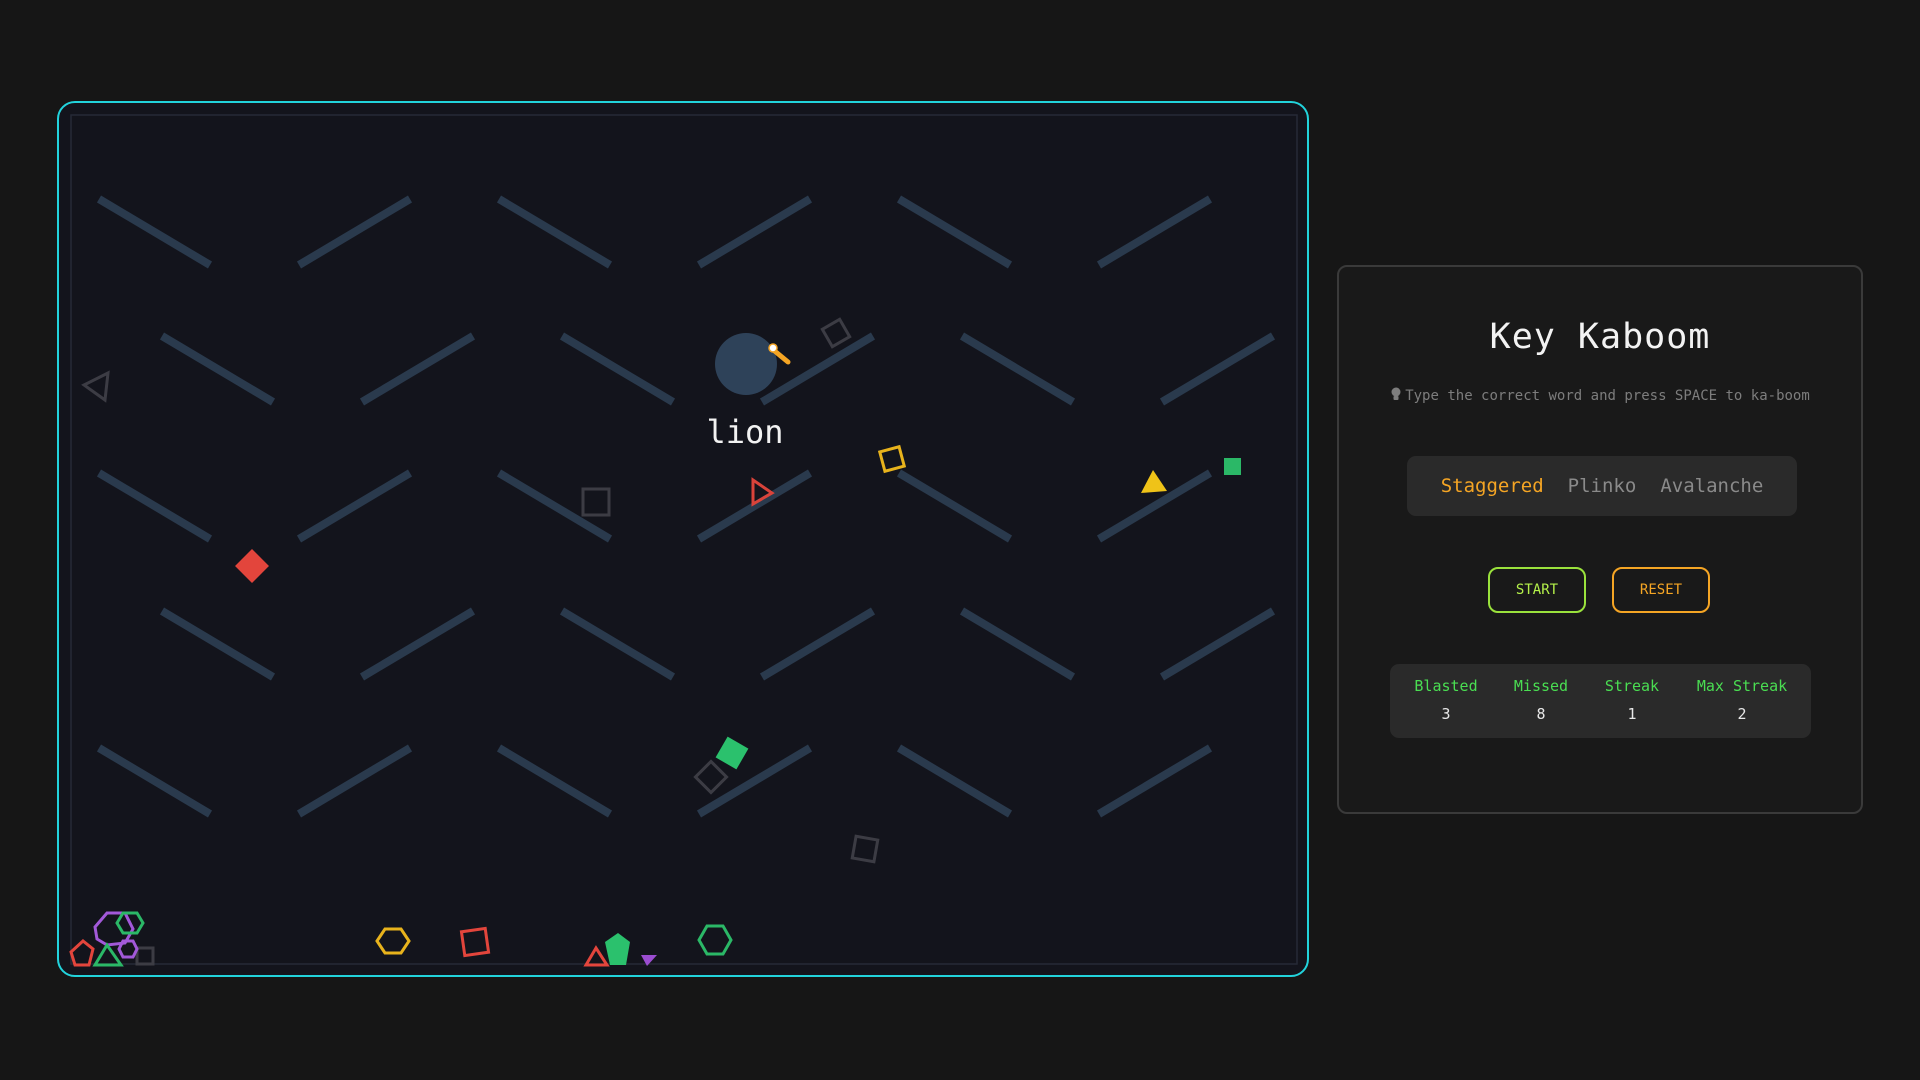 Image resolution: width=1920 pixels, height=1080 pixels. I want to click on stat-streak: Streak 1, so click(1632, 700).